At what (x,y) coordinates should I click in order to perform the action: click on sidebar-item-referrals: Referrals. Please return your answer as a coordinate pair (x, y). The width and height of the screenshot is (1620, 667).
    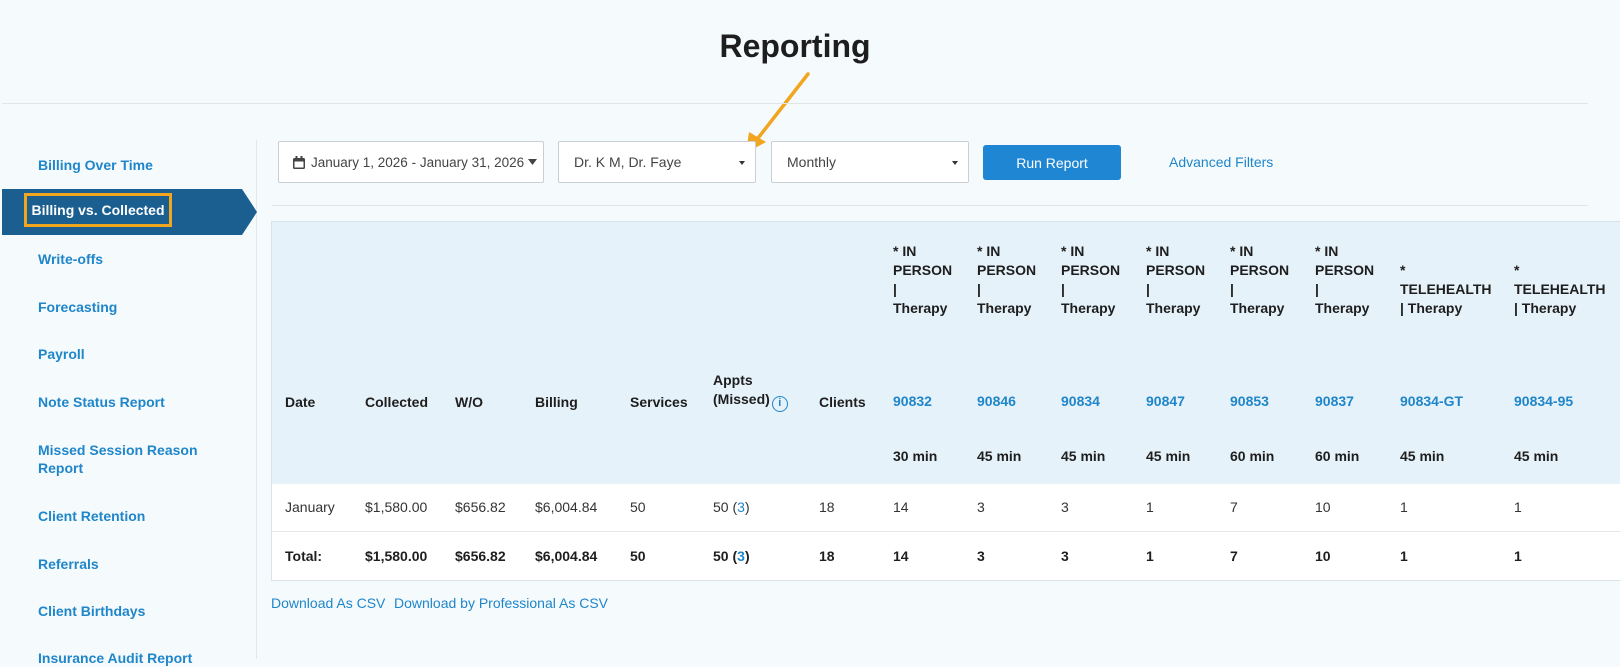
    Looking at the image, I should click on (123, 564).